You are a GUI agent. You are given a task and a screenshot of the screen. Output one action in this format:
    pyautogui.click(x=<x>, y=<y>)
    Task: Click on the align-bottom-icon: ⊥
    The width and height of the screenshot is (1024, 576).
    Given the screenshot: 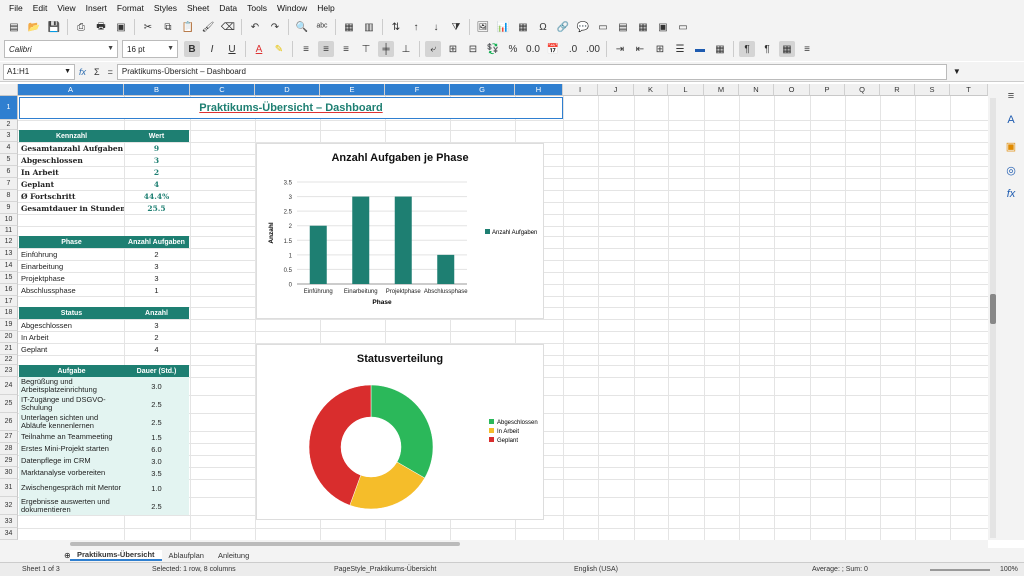 What is the action you would take?
    pyautogui.click(x=406, y=49)
    